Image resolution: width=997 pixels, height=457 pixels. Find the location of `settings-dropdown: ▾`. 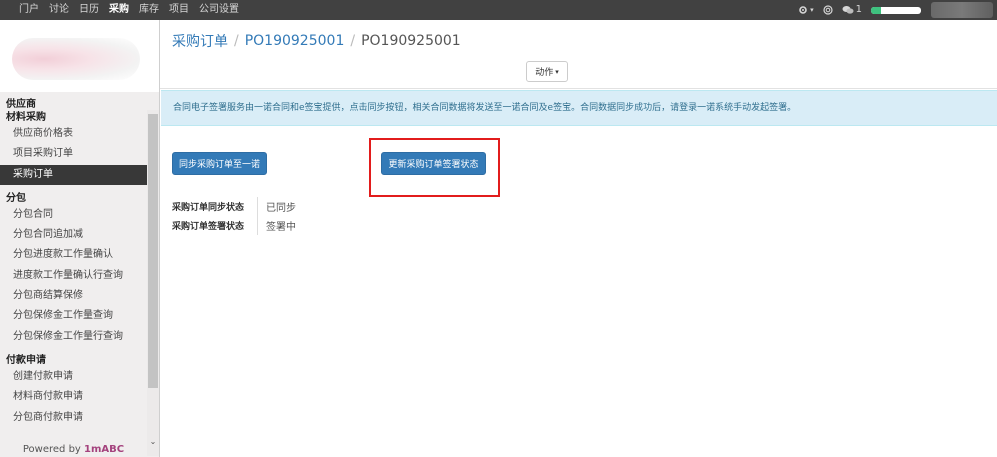

settings-dropdown: ▾ is located at coordinates (806, 10).